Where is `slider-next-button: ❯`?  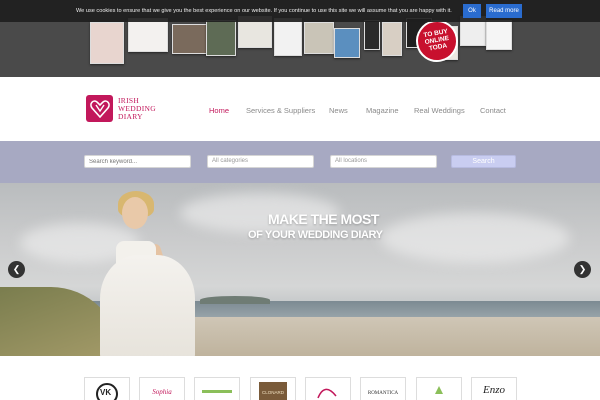
slider-next-button: ❯ is located at coordinates (582, 269).